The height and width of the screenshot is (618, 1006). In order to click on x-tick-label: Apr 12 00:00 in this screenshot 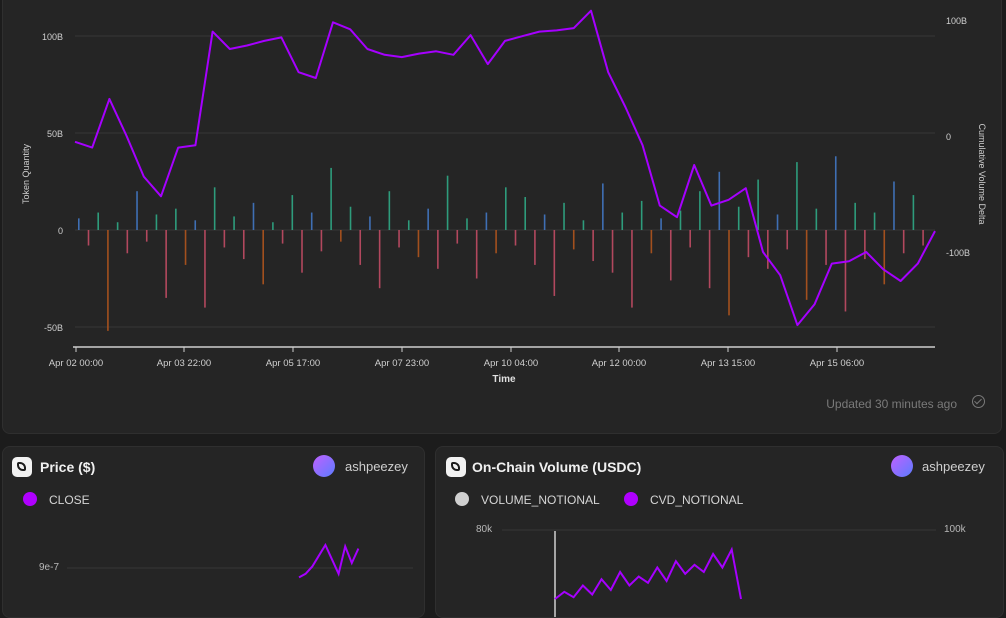, I will do `click(619, 363)`.